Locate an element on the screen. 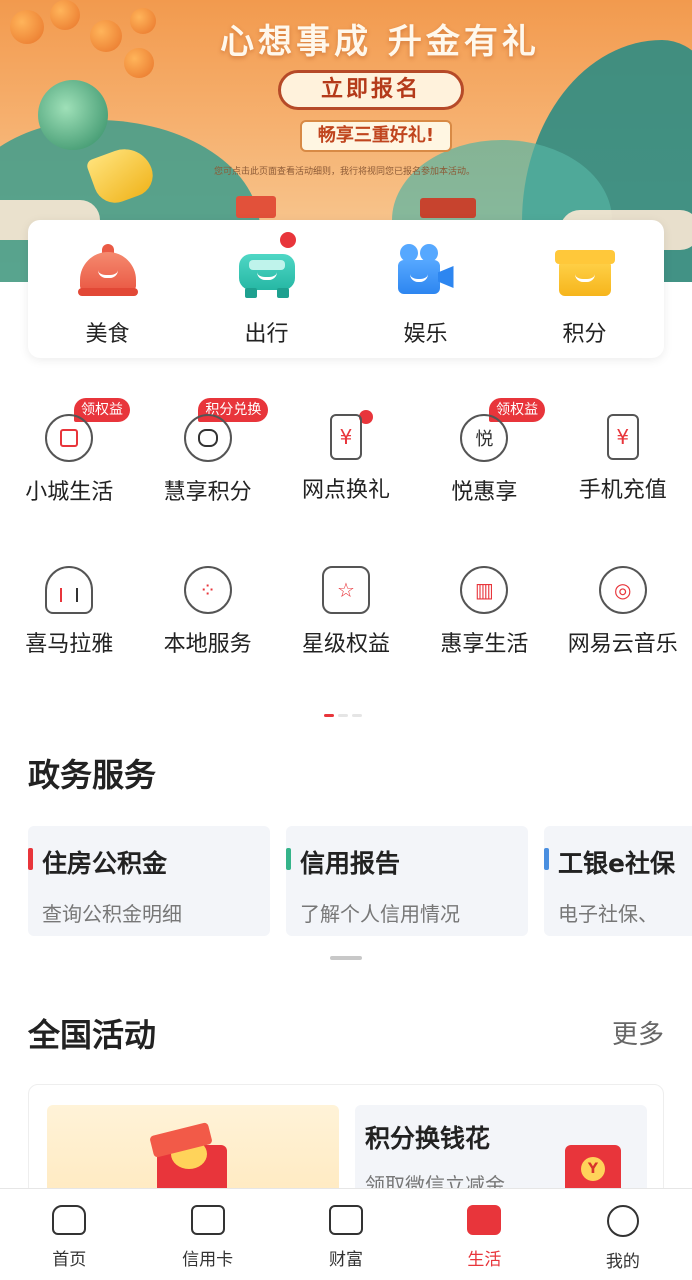 This screenshot has height=1280, width=692. gift-tag: 畅享三重好礼! is located at coordinates (376, 136).